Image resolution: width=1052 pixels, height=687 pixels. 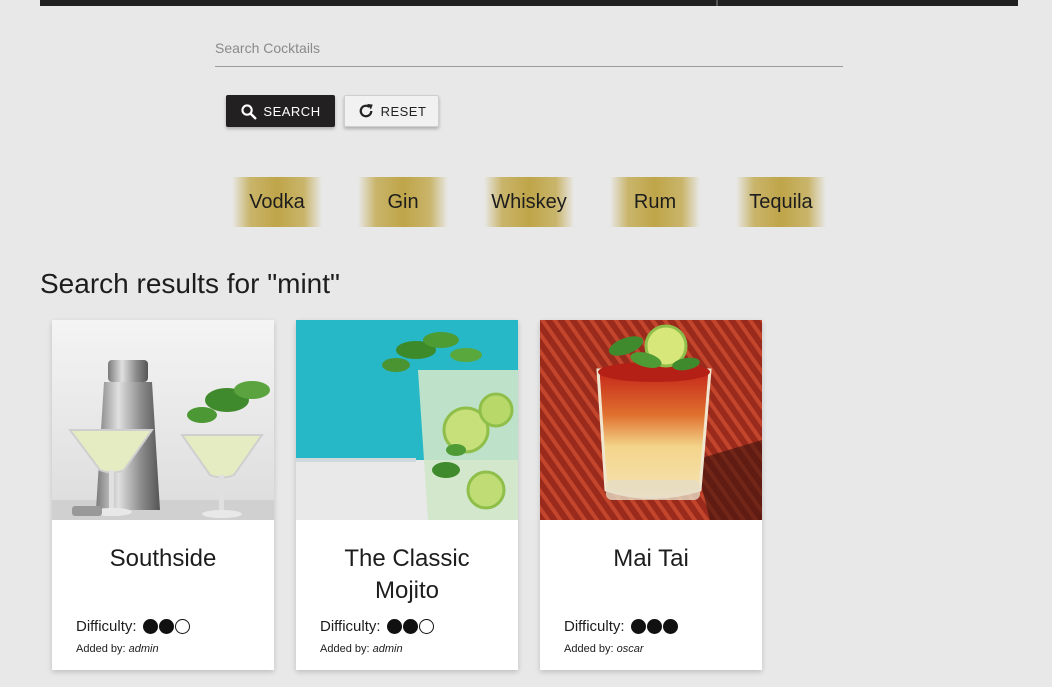 I want to click on search-button-label: SEARCH, so click(x=292, y=111).